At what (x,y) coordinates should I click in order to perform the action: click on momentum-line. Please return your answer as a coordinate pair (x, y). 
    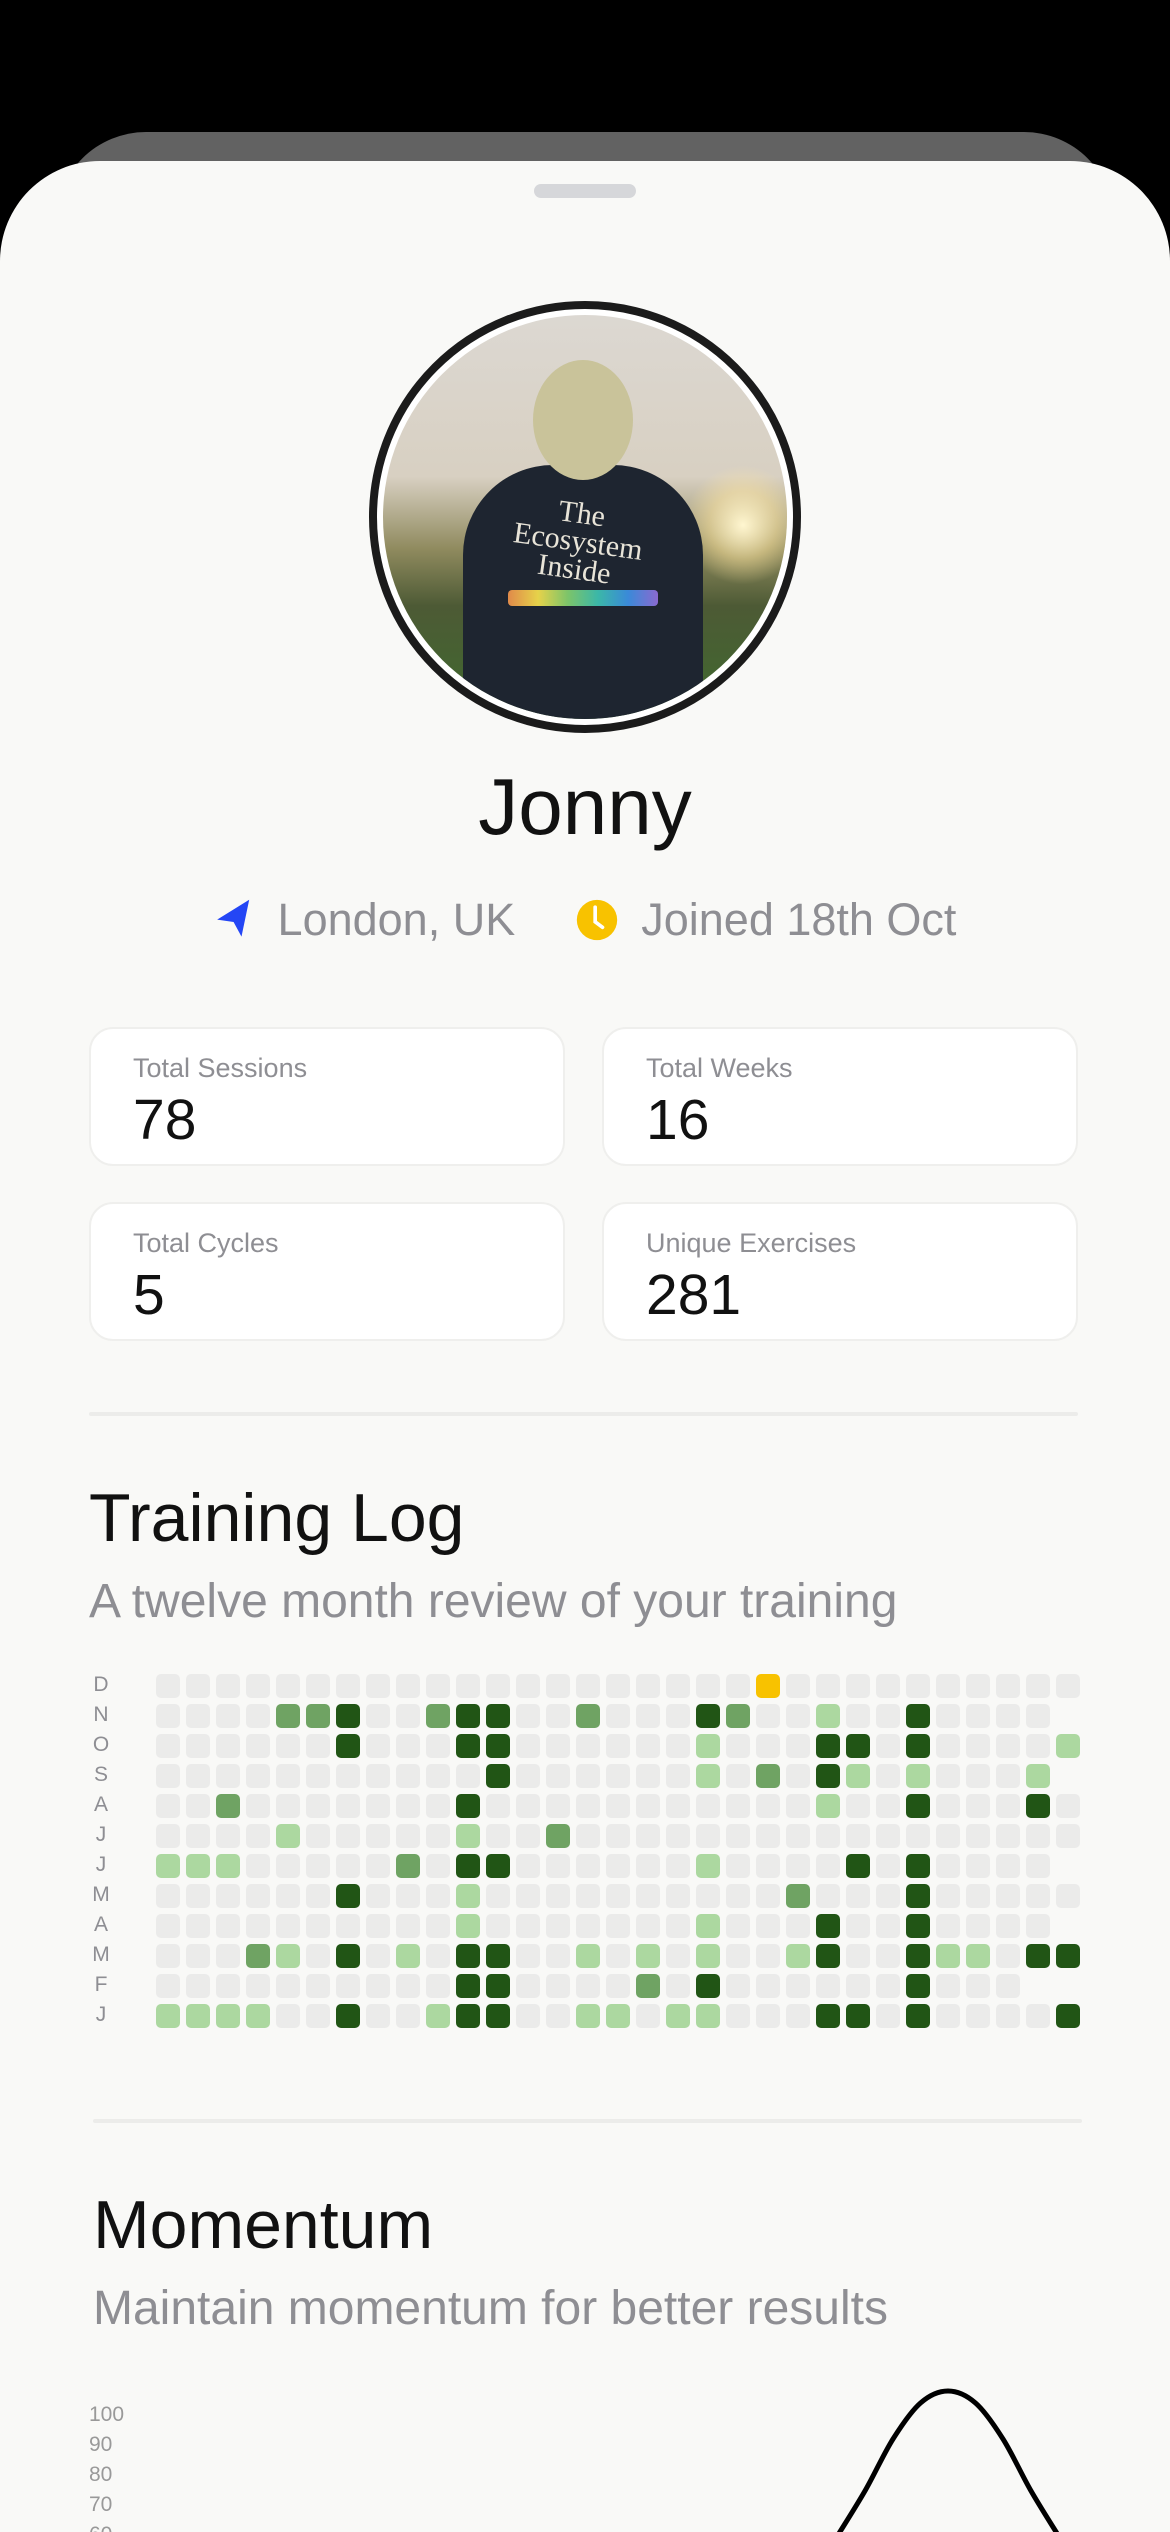
    Looking at the image, I should click on (948, 2460).